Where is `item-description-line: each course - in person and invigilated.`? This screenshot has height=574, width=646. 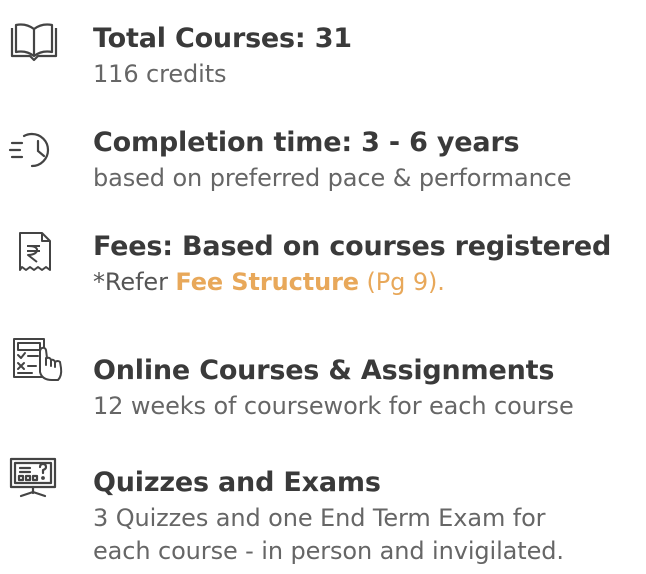 item-description-line: each course - in person and invigilated. is located at coordinates (328, 551).